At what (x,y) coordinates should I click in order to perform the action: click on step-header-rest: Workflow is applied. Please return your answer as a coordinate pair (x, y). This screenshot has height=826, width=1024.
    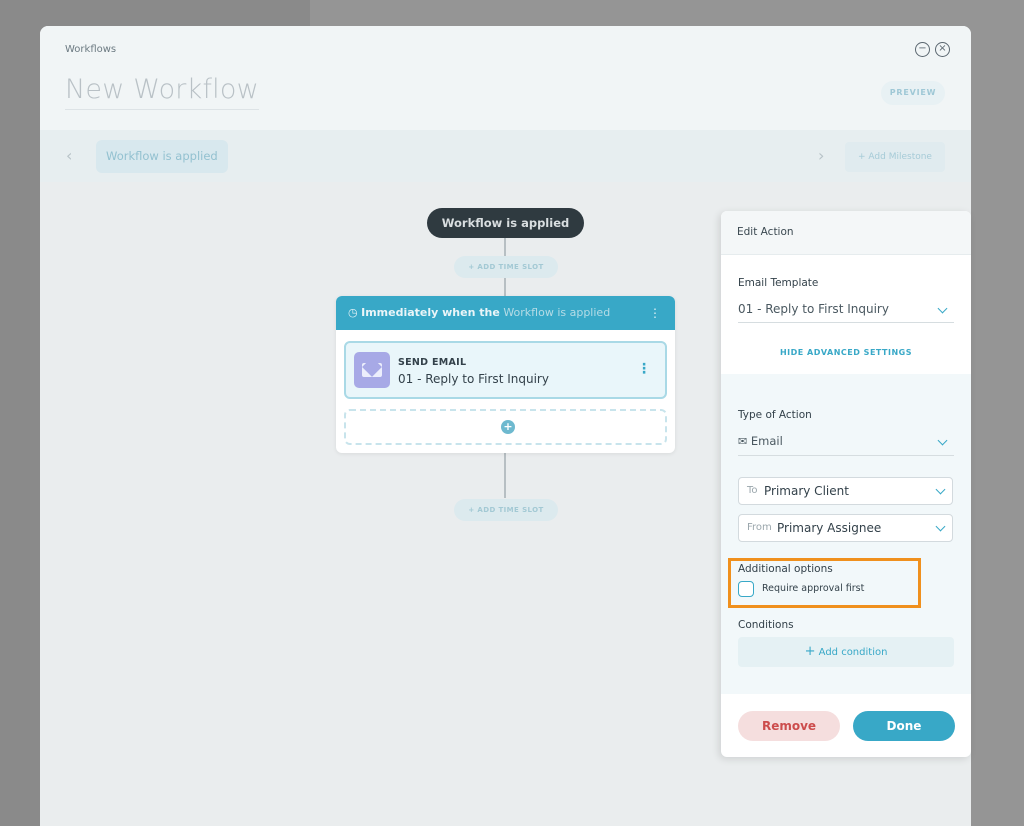
    Looking at the image, I should click on (557, 312).